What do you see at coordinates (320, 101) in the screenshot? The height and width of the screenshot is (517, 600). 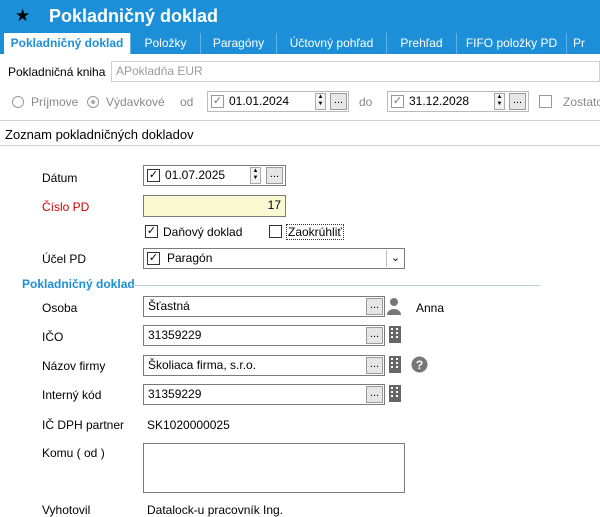 I see `from-date-spinner: ▲ ▼` at bounding box center [320, 101].